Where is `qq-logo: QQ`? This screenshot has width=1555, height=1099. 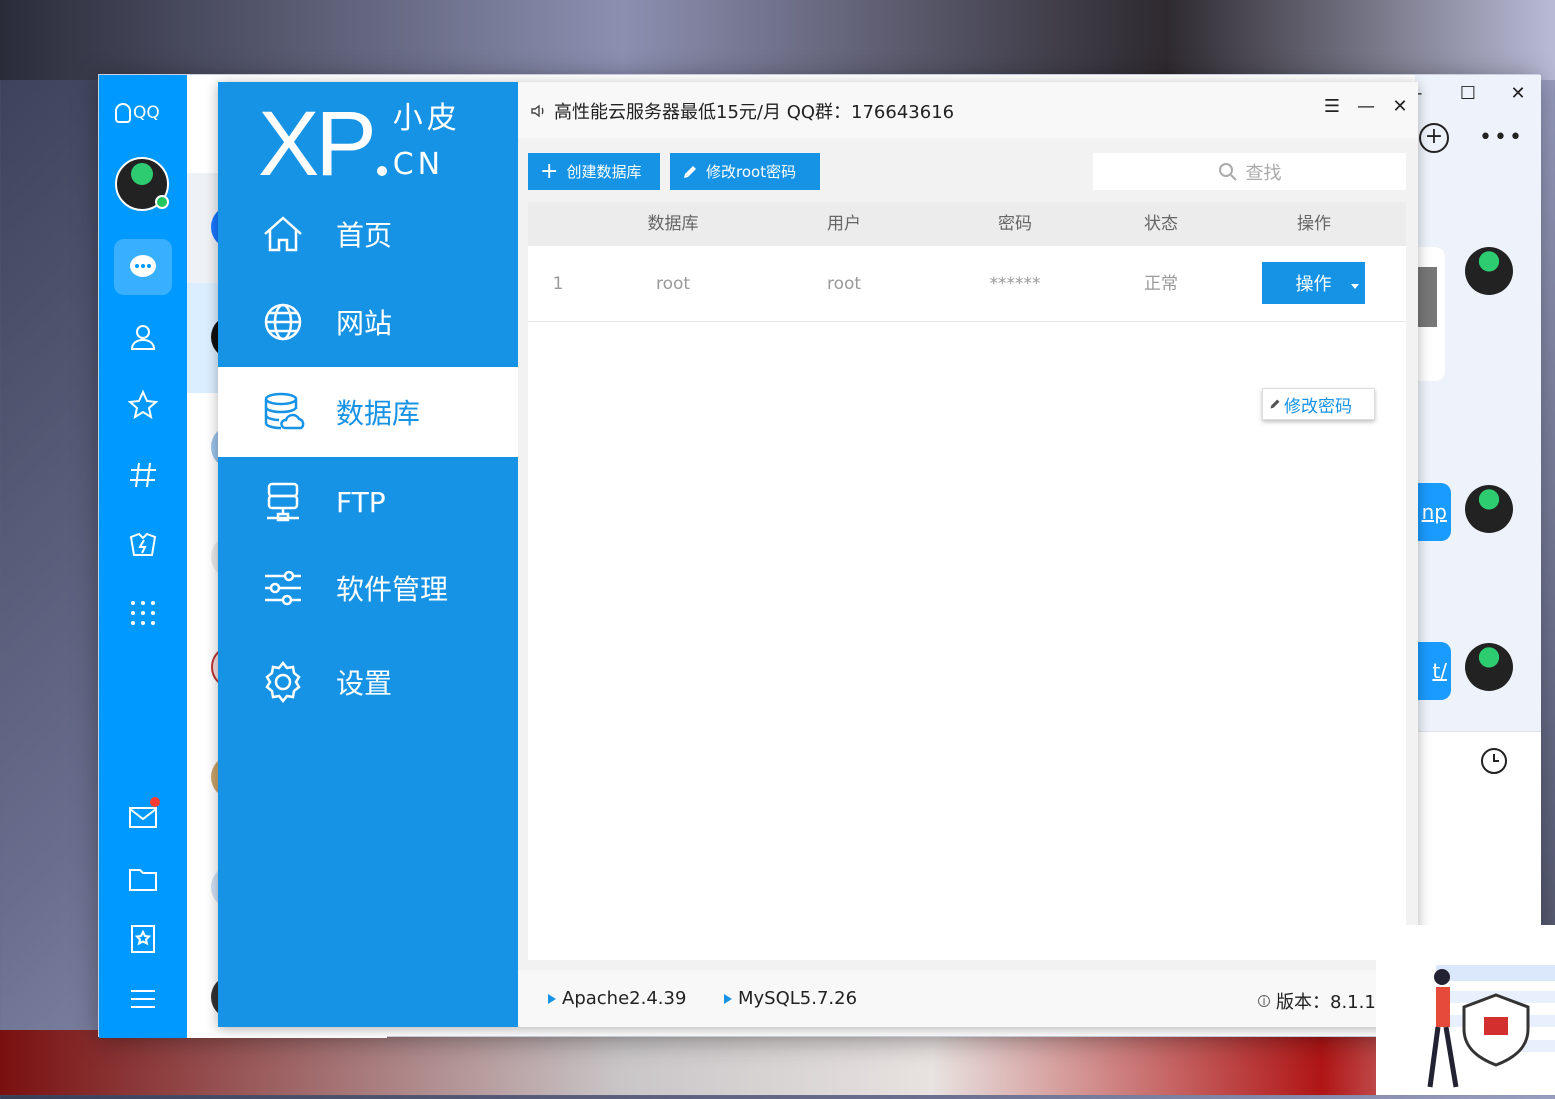
qq-logo: QQ is located at coordinates (137, 113).